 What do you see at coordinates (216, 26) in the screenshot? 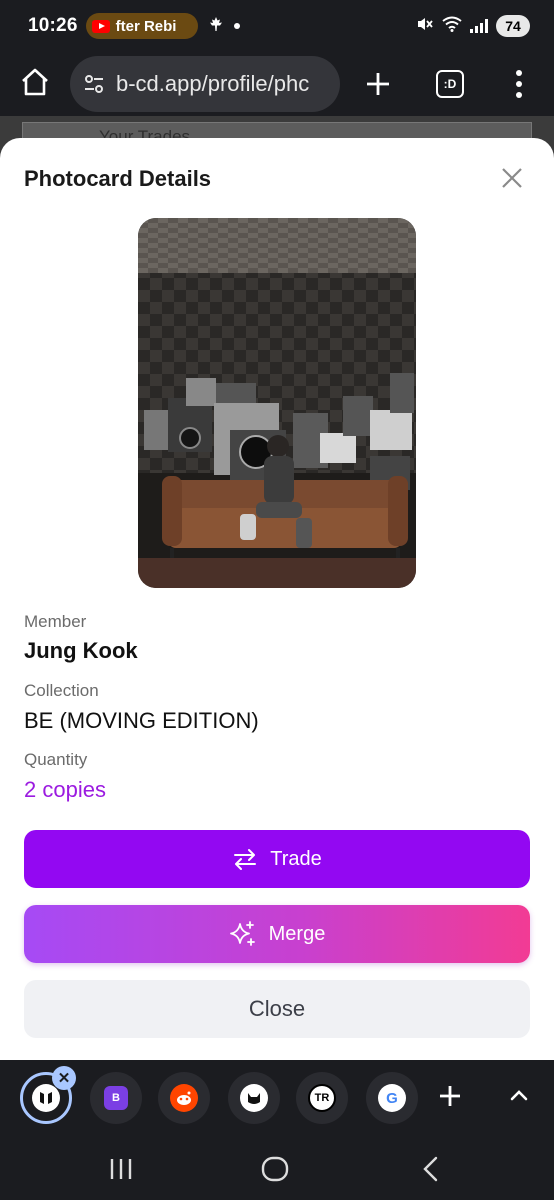
I see `maple-leaf-icon` at bounding box center [216, 26].